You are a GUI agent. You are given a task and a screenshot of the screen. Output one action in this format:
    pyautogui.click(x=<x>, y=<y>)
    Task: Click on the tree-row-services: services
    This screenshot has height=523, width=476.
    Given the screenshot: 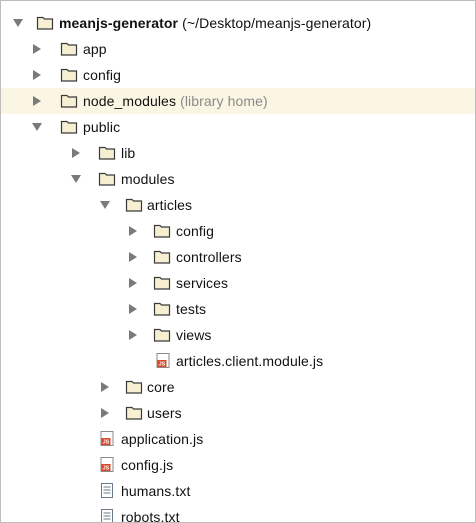 What is the action you would take?
    pyautogui.click(x=238, y=283)
    